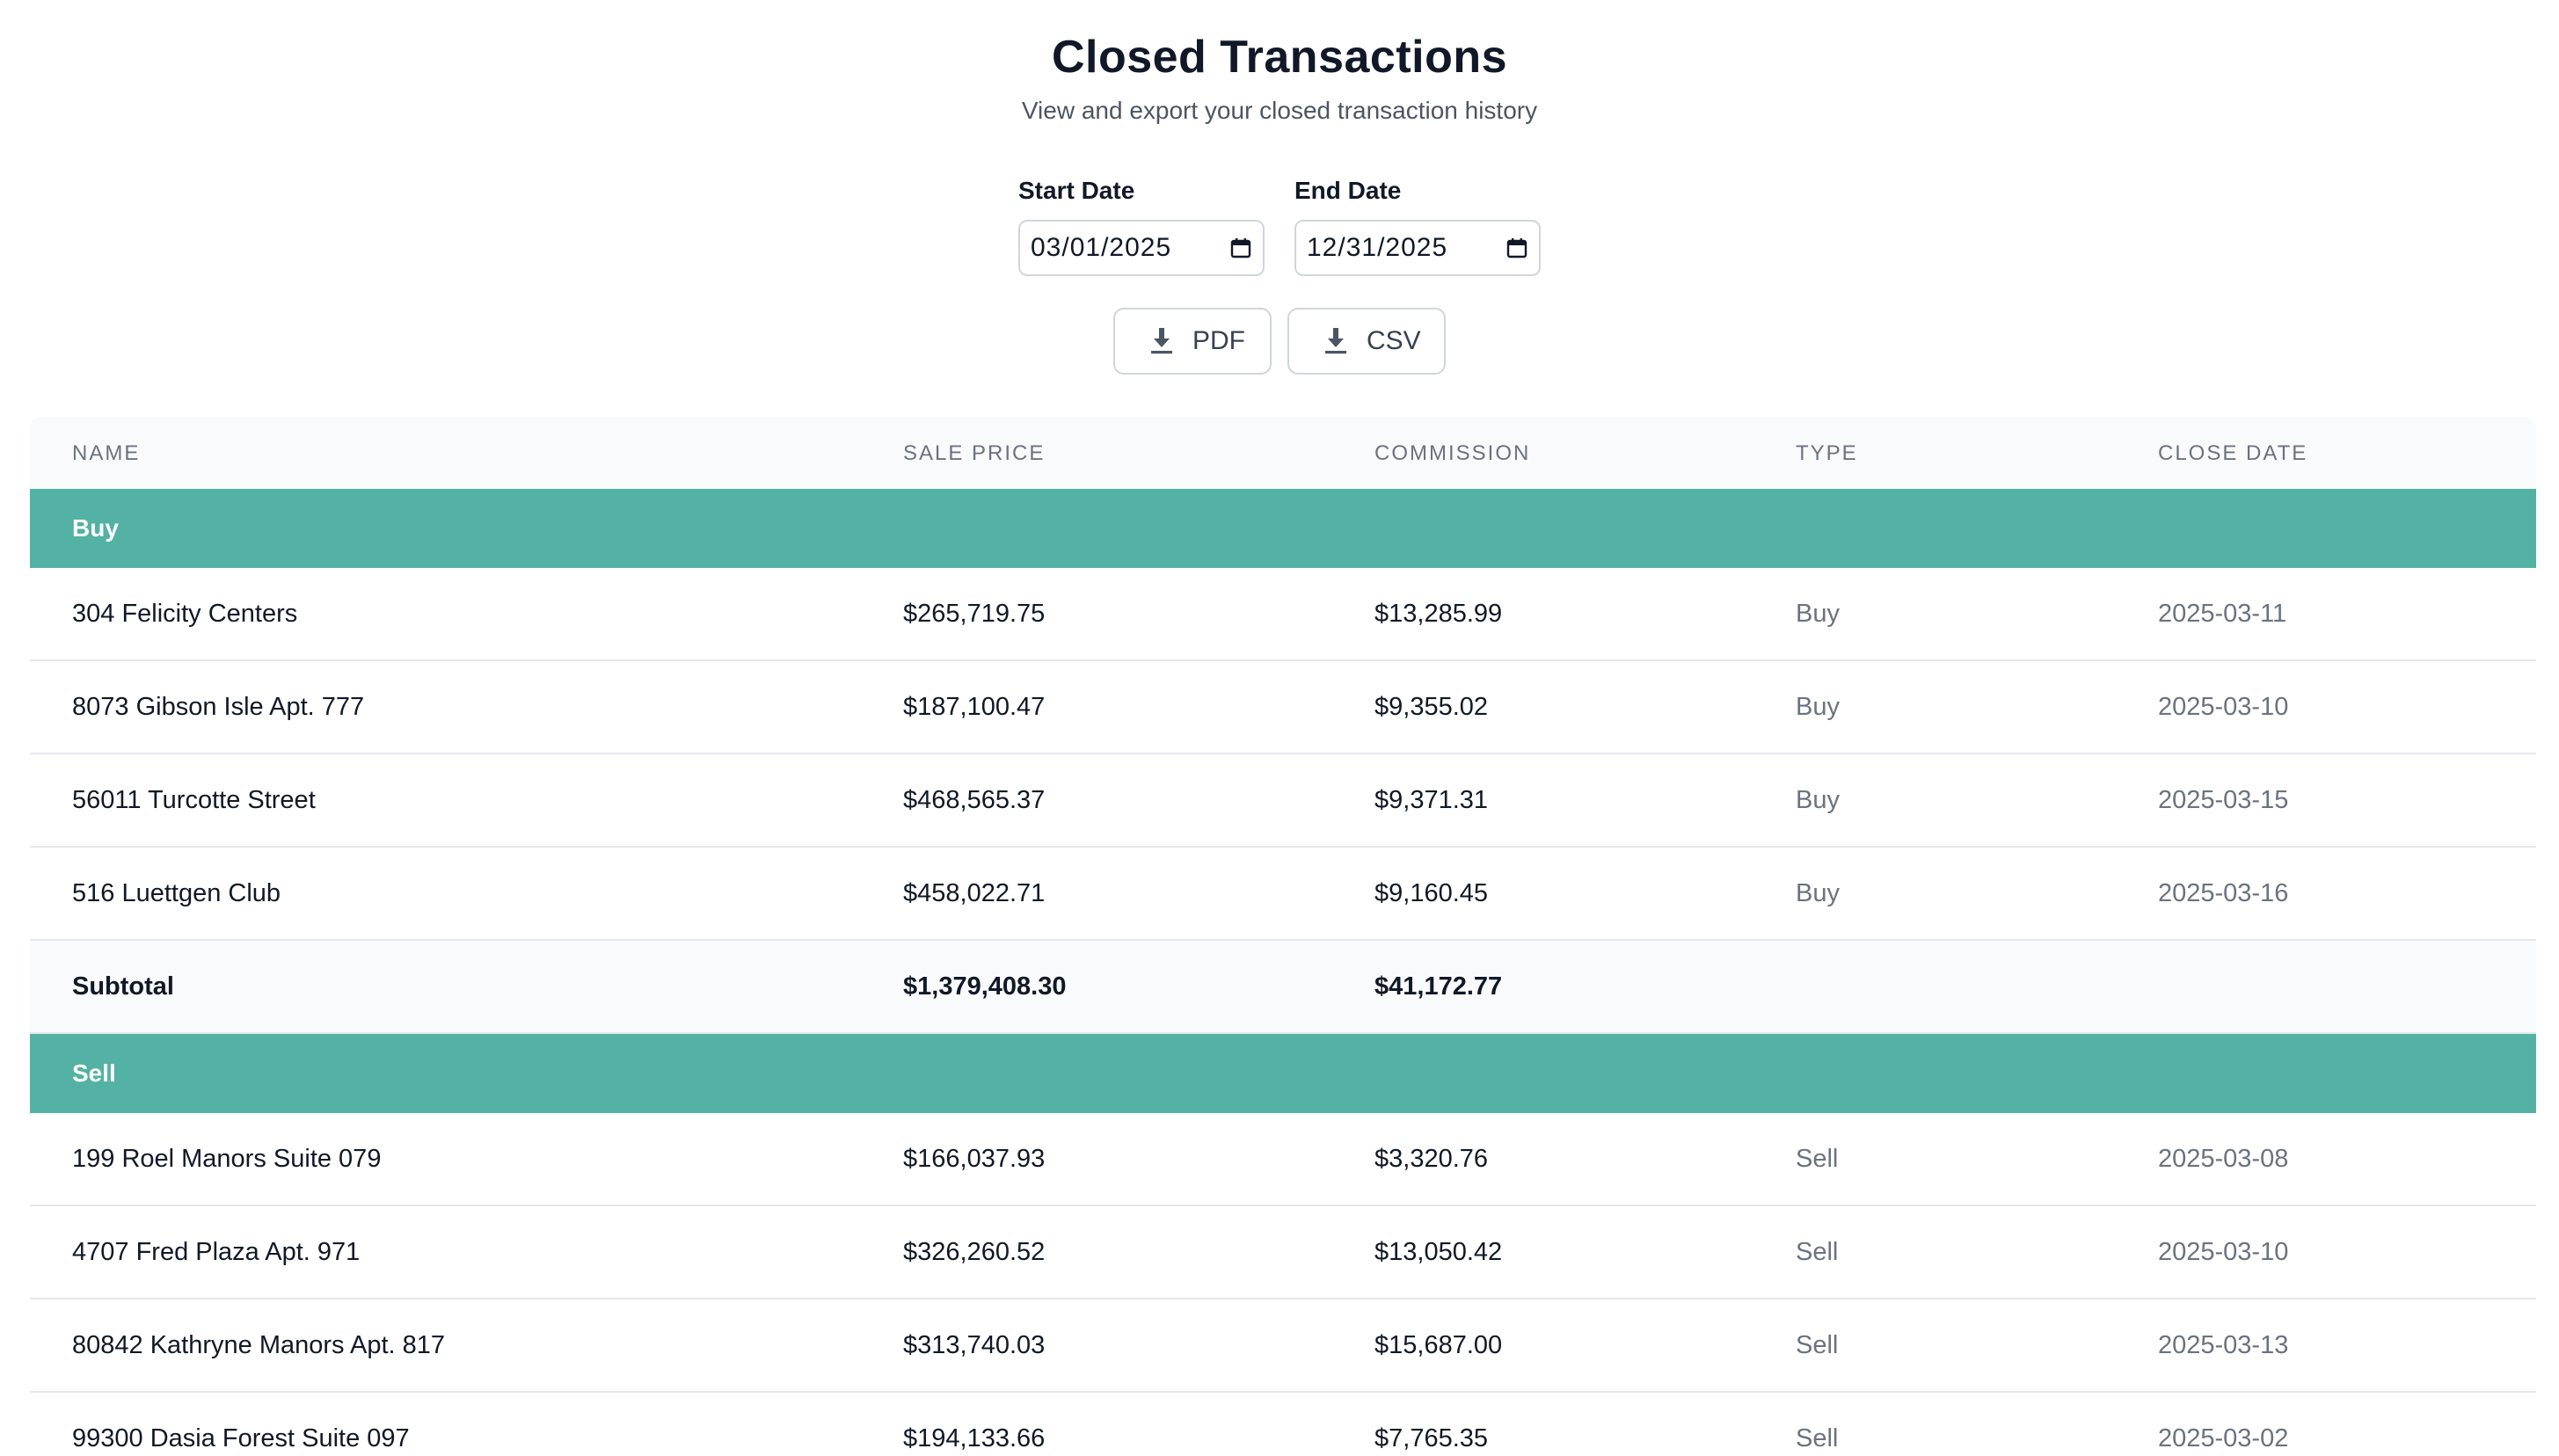  I want to click on group-label: Buy, so click(95, 528).